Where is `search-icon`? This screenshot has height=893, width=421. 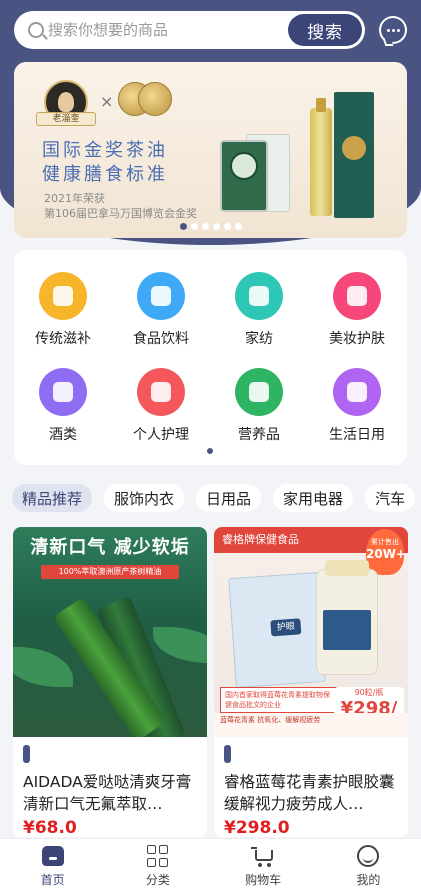 search-icon is located at coordinates (36, 30).